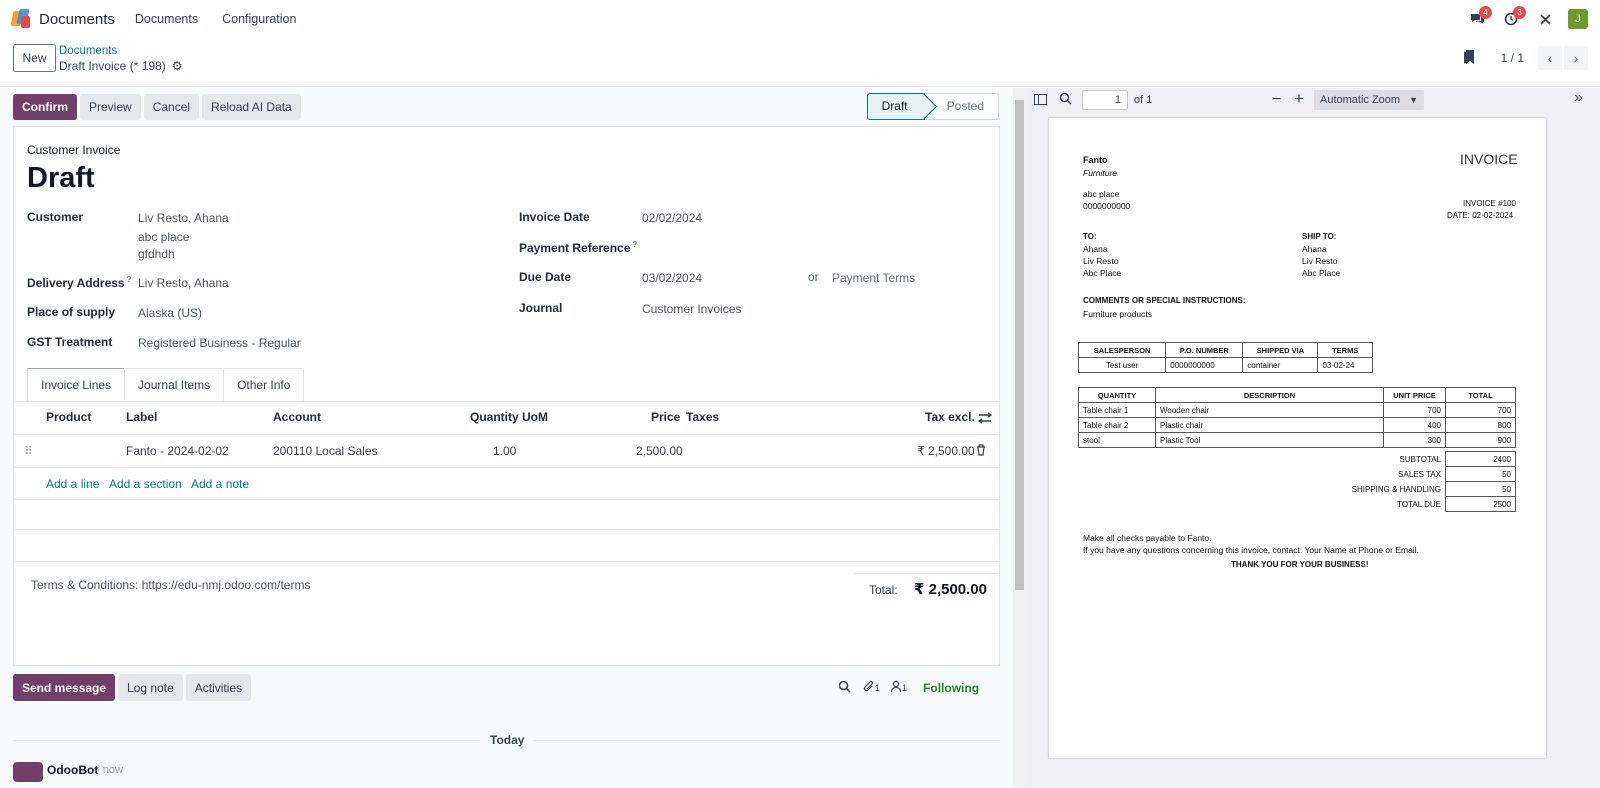 This screenshot has width=1600, height=788. Describe the element at coordinates (174, 384) in the screenshot. I see `tab-journal-items: Journal Items` at that location.